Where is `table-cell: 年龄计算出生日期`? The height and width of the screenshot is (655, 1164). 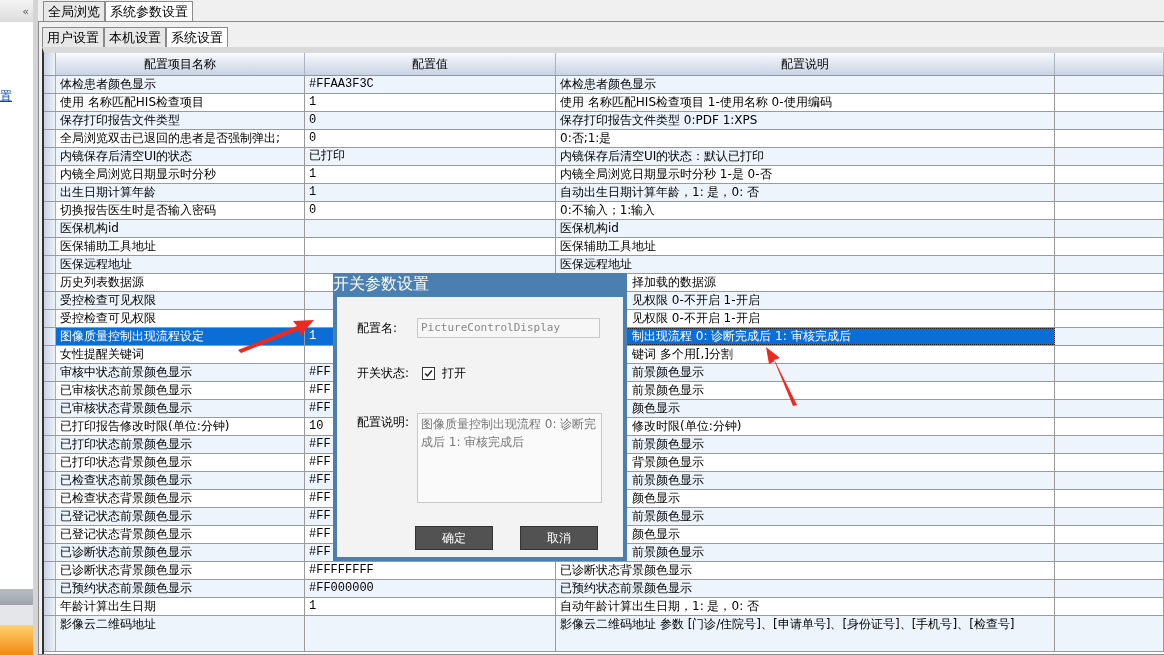
table-cell: 年龄计算出生日期 is located at coordinates (180, 606).